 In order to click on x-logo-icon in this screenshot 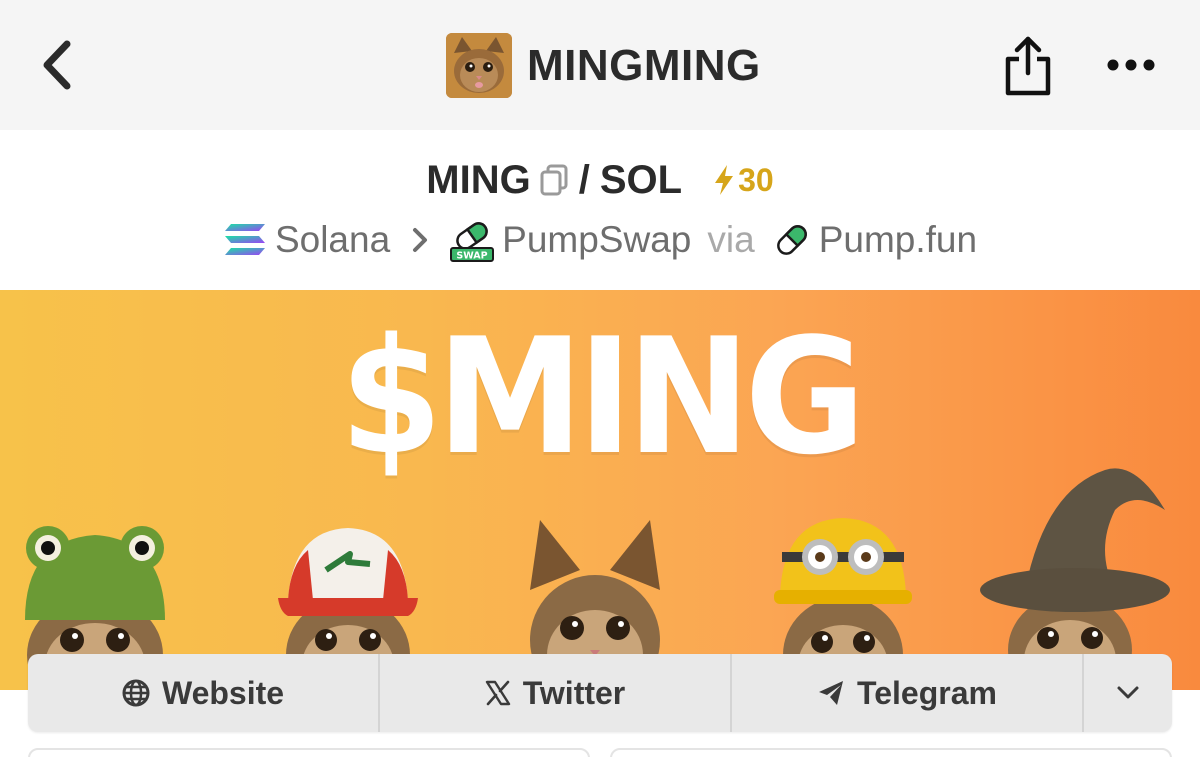, I will do `click(497, 693)`.